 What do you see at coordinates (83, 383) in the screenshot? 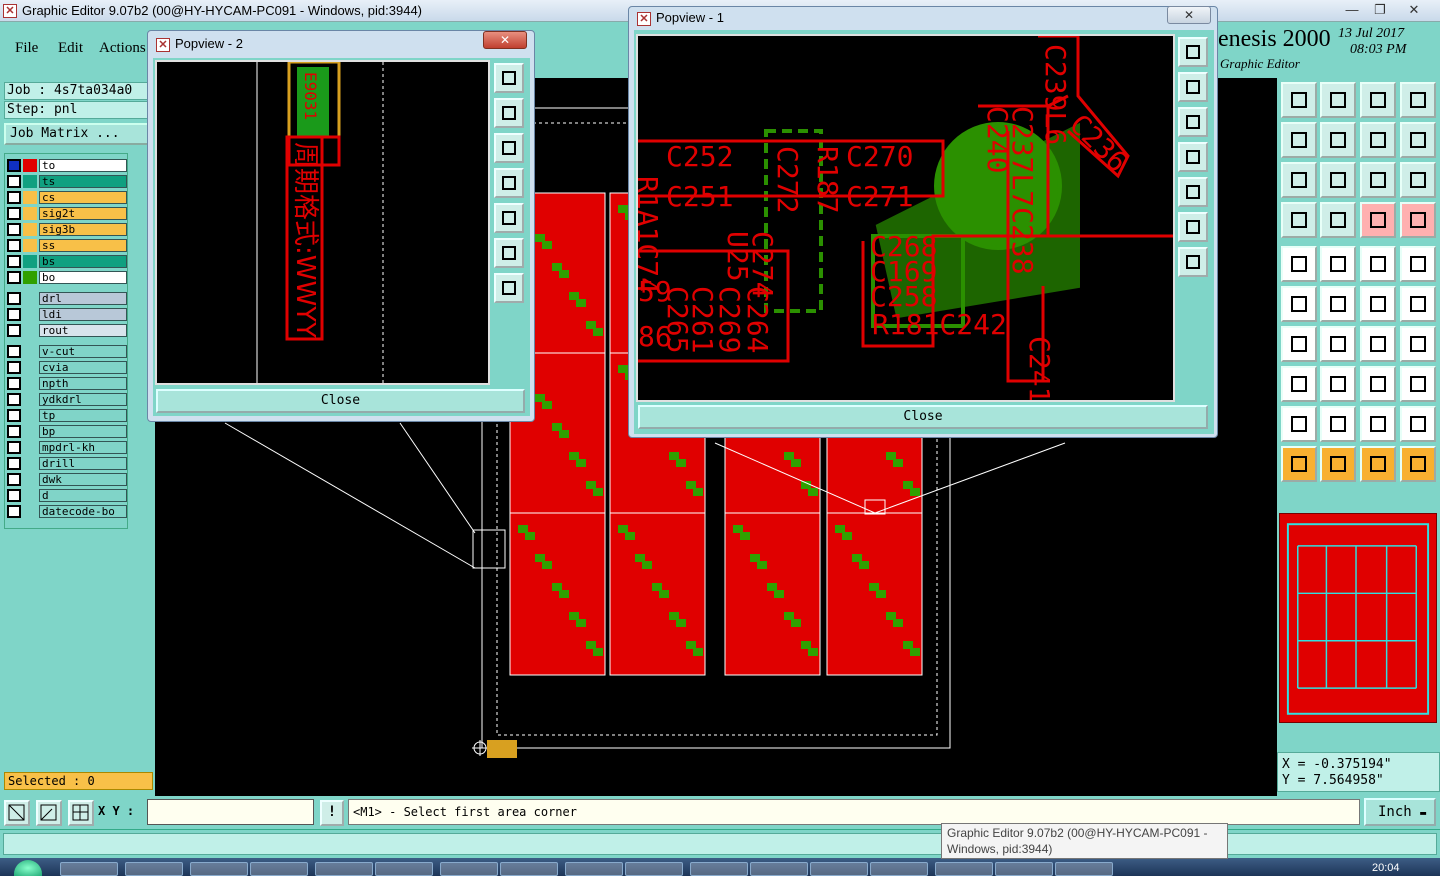
I see `layer-name: npth` at bounding box center [83, 383].